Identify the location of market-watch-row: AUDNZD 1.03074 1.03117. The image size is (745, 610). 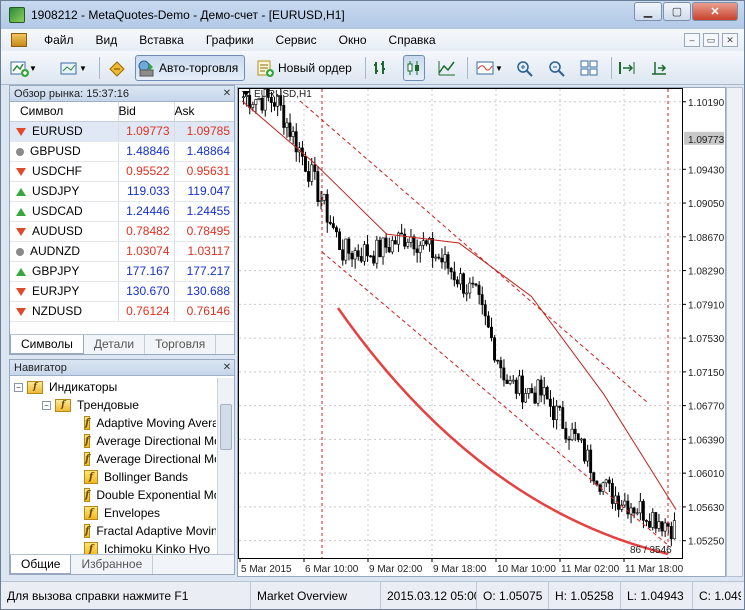
(122, 251).